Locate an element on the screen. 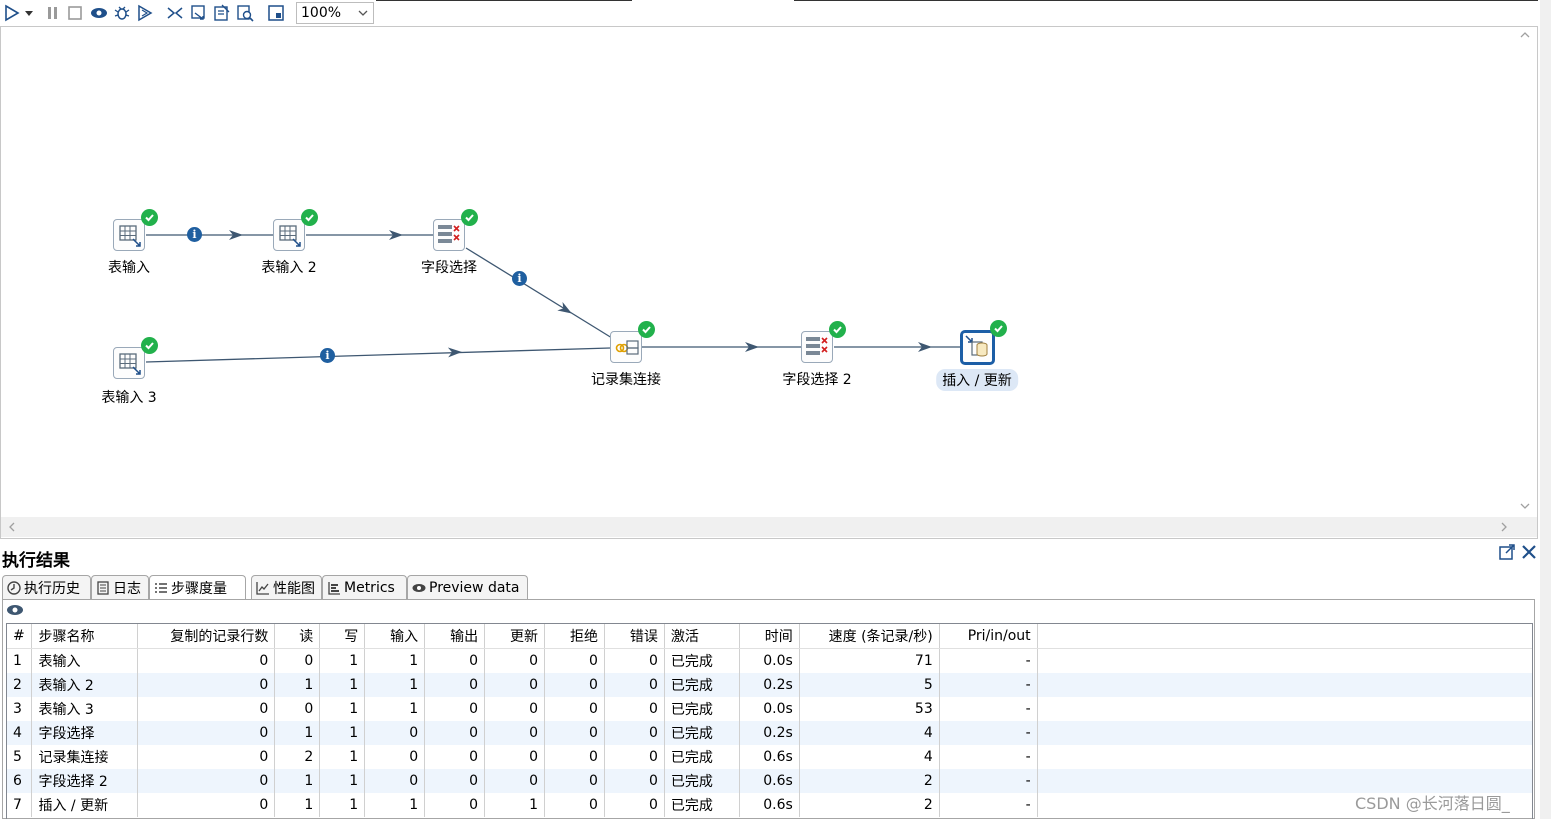 The width and height of the screenshot is (1551, 819). table-row: 5 记录集连接 0 2 1 0 0 0 0 0 已完成 0.6s 4- is located at coordinates (769, 757).